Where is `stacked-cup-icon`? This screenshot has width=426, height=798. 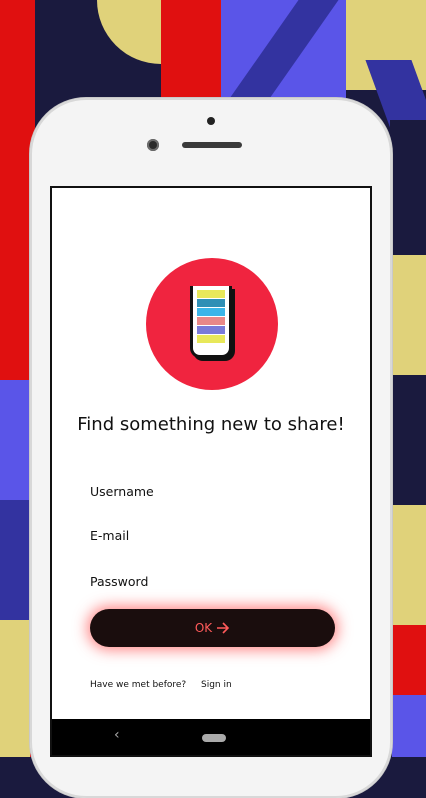
stacked-cup-icon is located at coordinates (211, 322).